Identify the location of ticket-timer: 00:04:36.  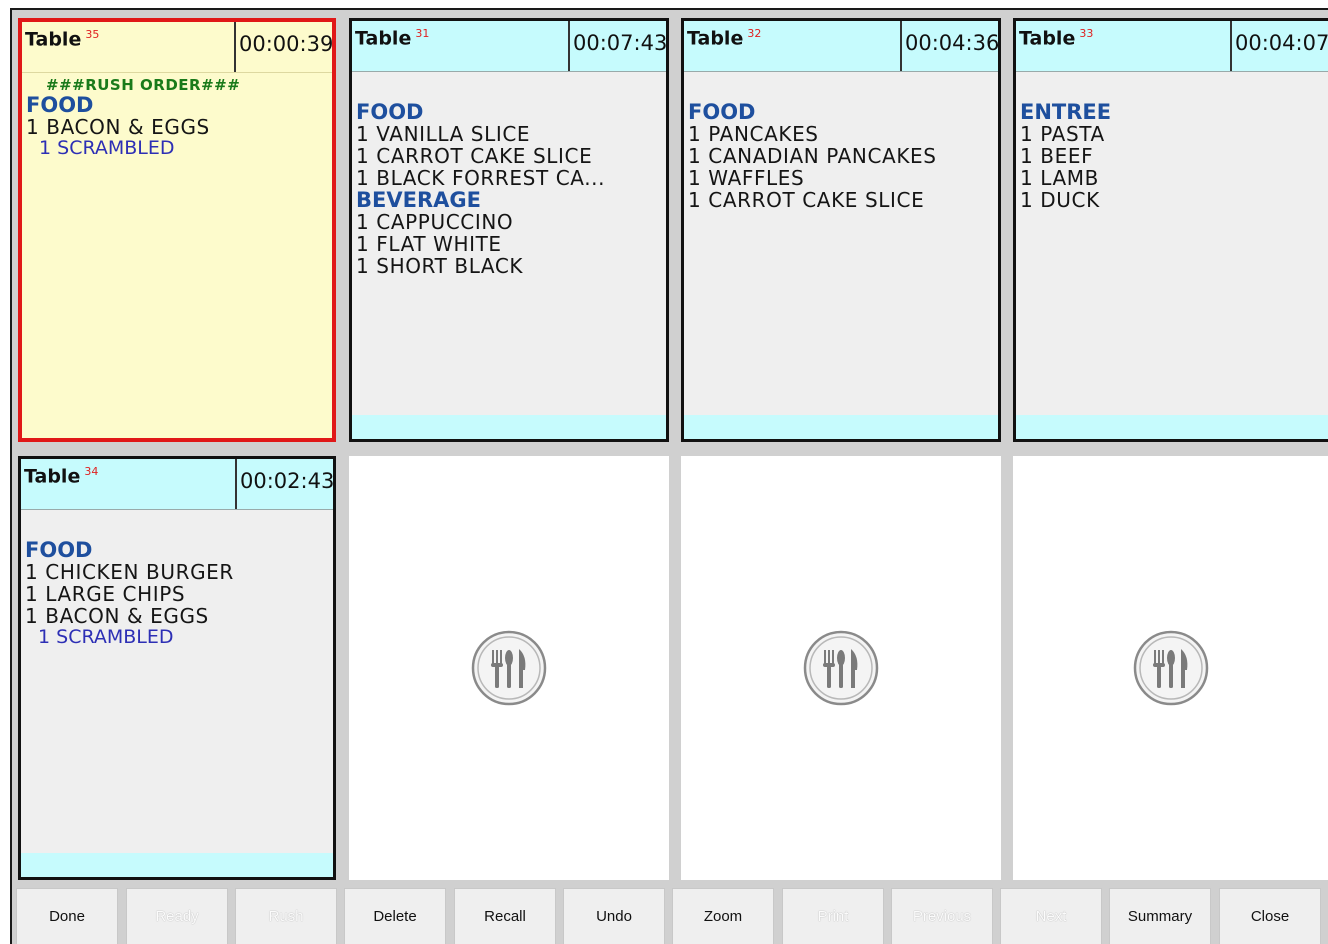
(949, 46).